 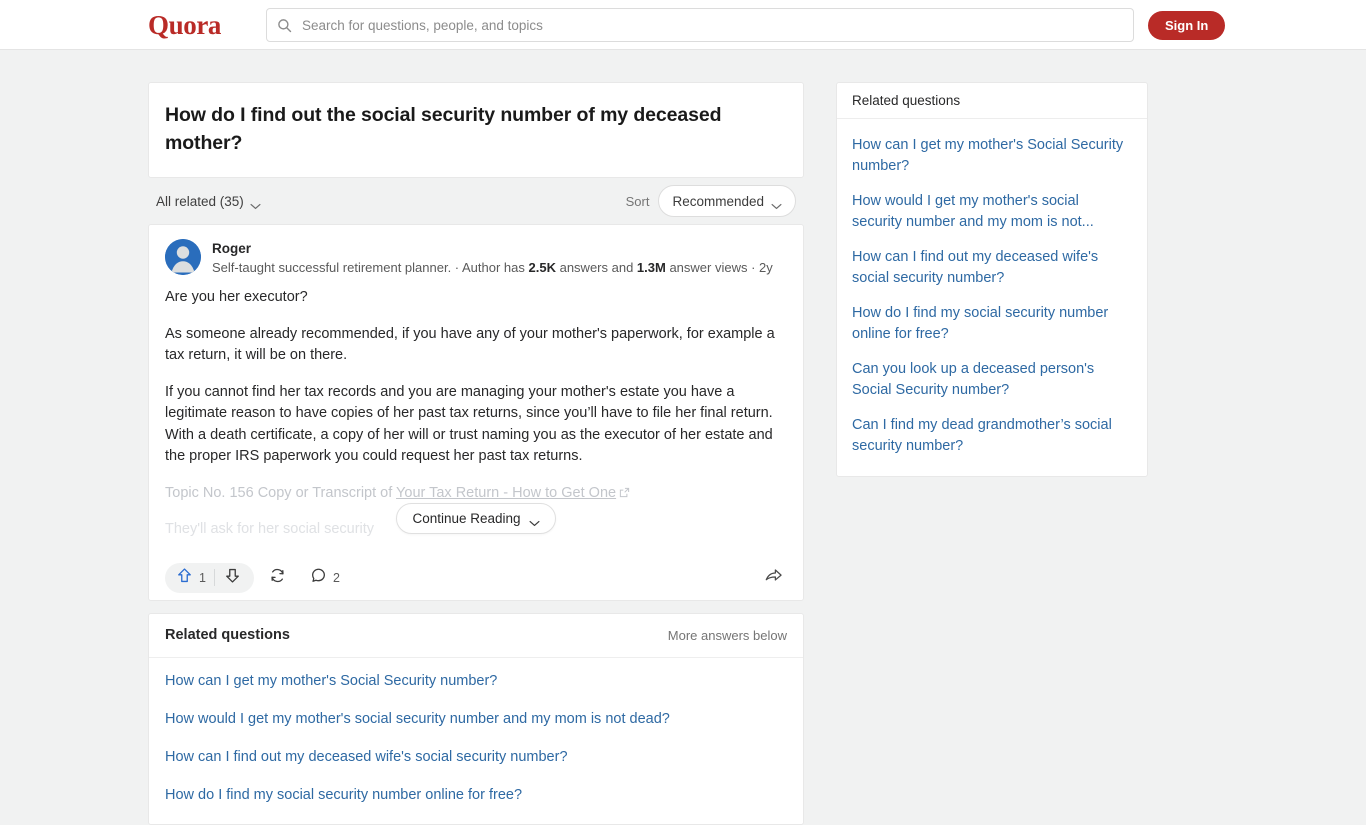 What do you see at coordinates (318, 578) in the screenshot?
I see `comment-icon` at bounding box center [318, 578].